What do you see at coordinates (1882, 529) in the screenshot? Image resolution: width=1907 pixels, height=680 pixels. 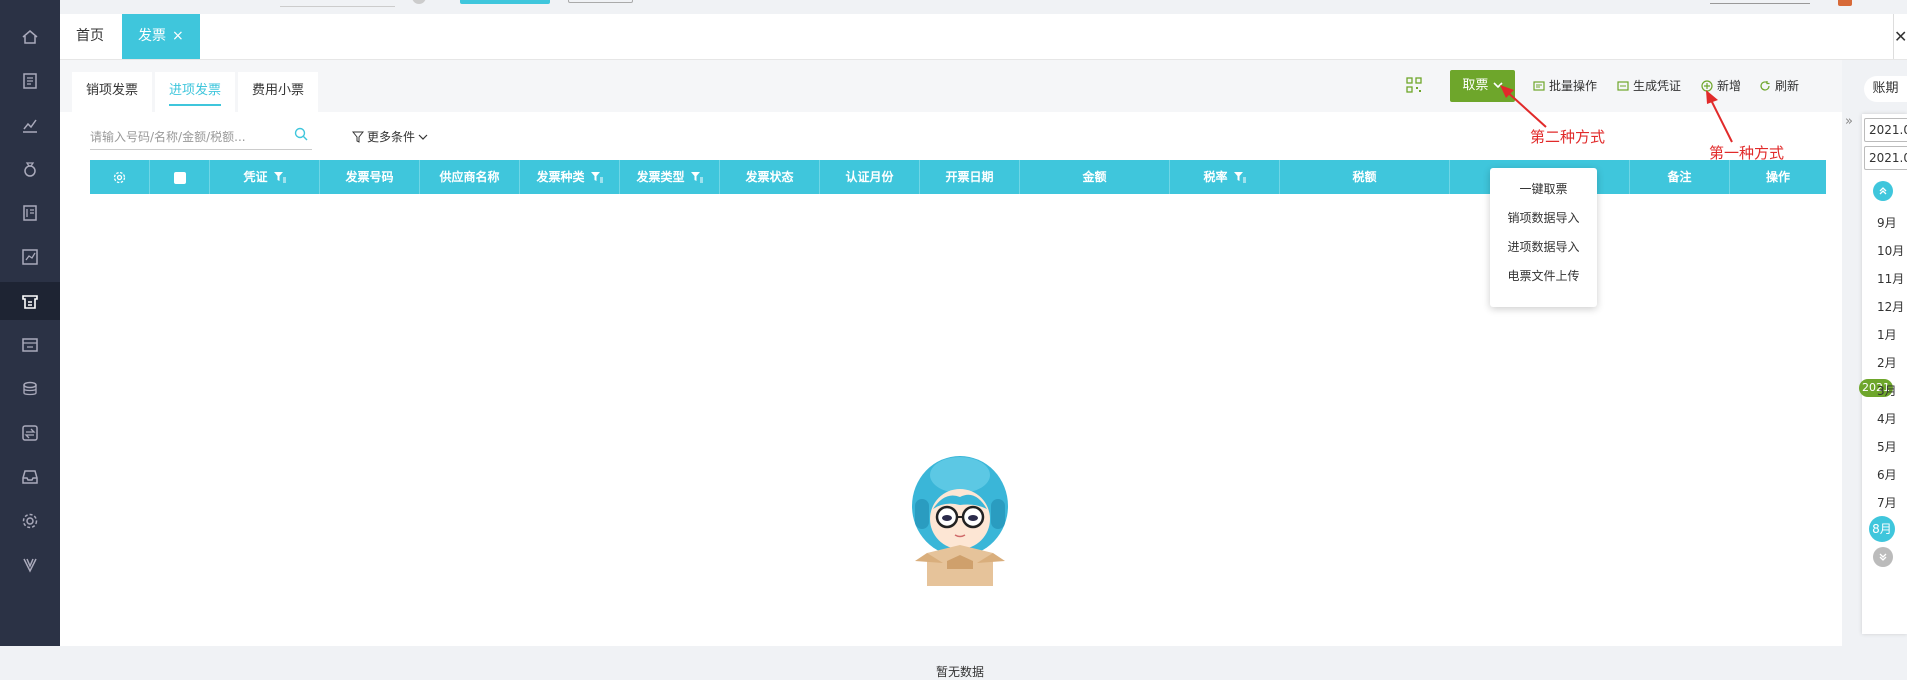 I see `selected-month: 8月` at bounding box center [1882, 529].